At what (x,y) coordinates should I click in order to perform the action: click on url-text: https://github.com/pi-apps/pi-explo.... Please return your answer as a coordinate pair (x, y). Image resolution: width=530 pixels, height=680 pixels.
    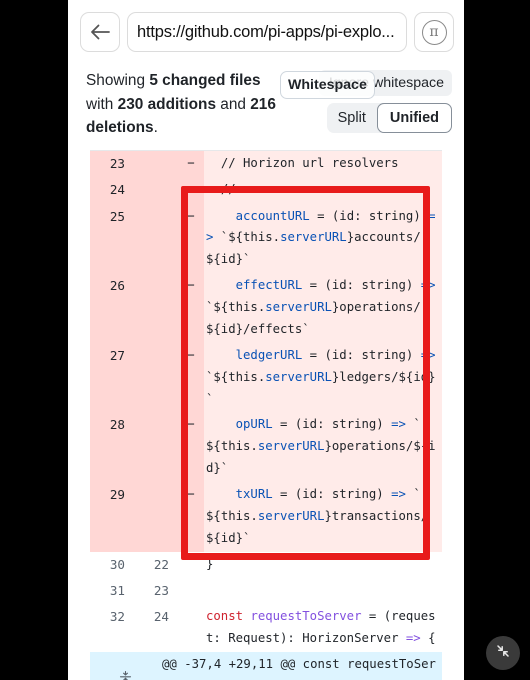
    Looking at the image, I should click on (266, 31).